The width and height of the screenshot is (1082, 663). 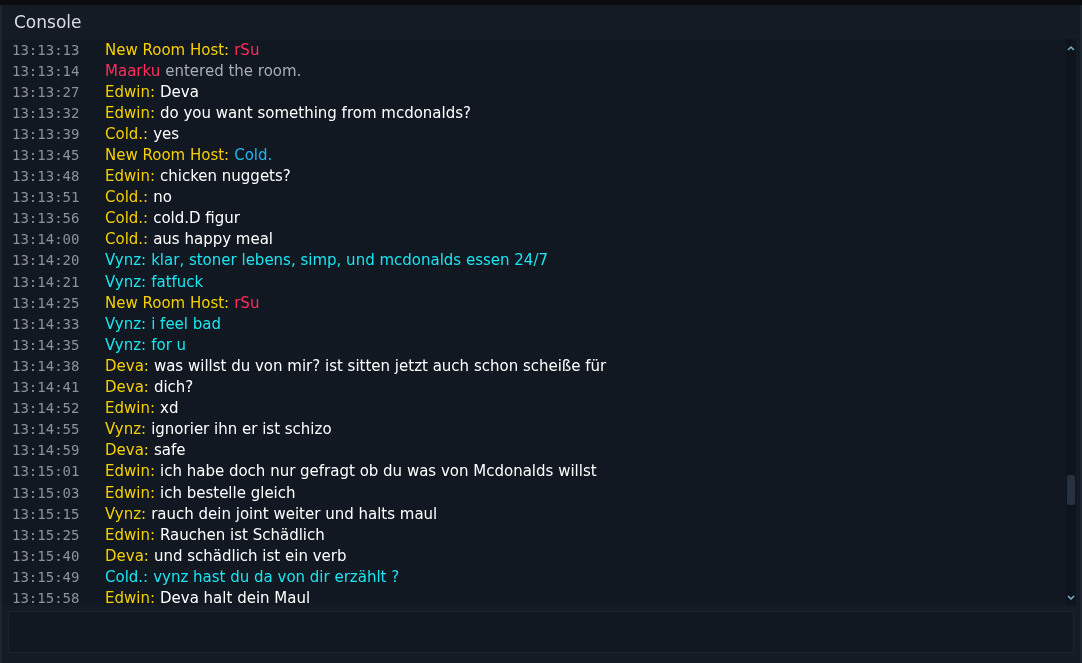 I want to click on timestamp: 13:14:20, so click(x=46, y=260).